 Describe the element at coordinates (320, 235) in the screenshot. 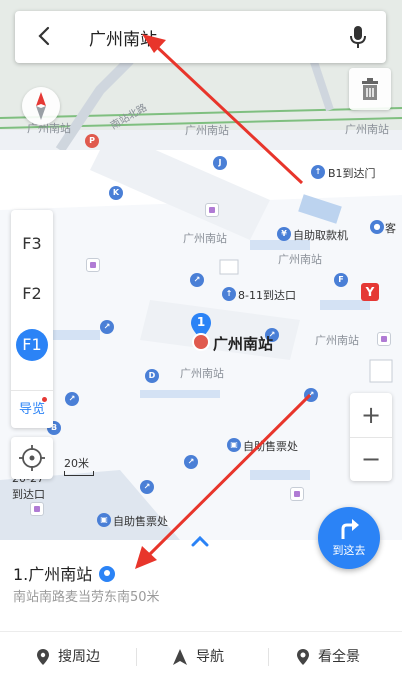

I see `map-label: 自助取款机` at that location.